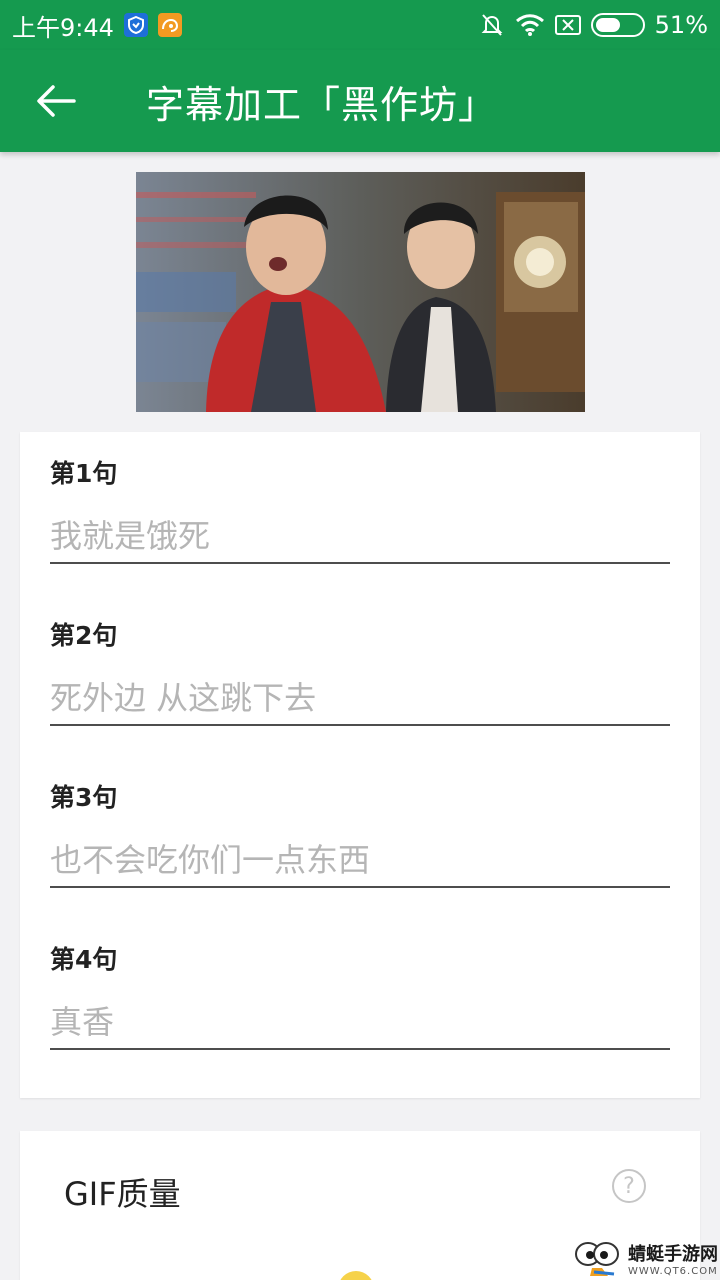 This screenshot has width=720, height=1280. I want to click on watermark: 蜻蜓手游网 WWW.QT6.COM, so click(646, 1258).